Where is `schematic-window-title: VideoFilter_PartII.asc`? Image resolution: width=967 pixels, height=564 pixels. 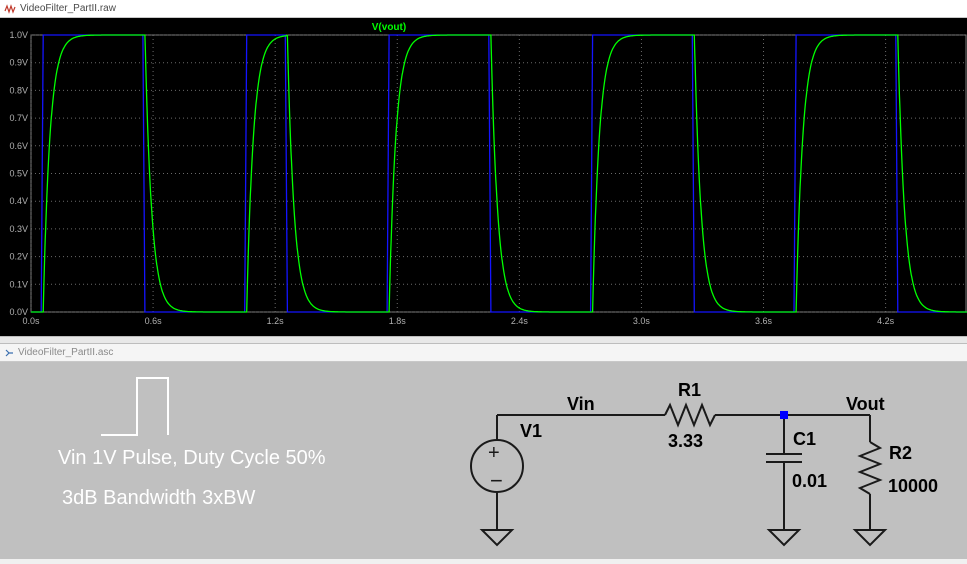 schematic-window-title: VideoFilter_PartII.asc is located at coordinates (66, 352).